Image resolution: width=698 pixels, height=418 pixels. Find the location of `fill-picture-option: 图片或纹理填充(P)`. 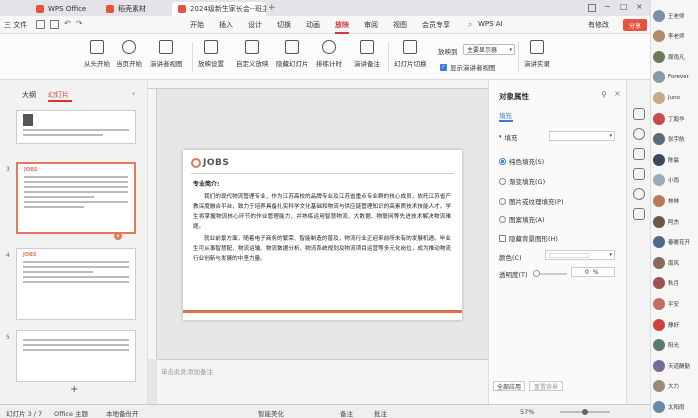

fill-picture-option: 图片或纹理填充(P) is located at coordinates (531, 201).